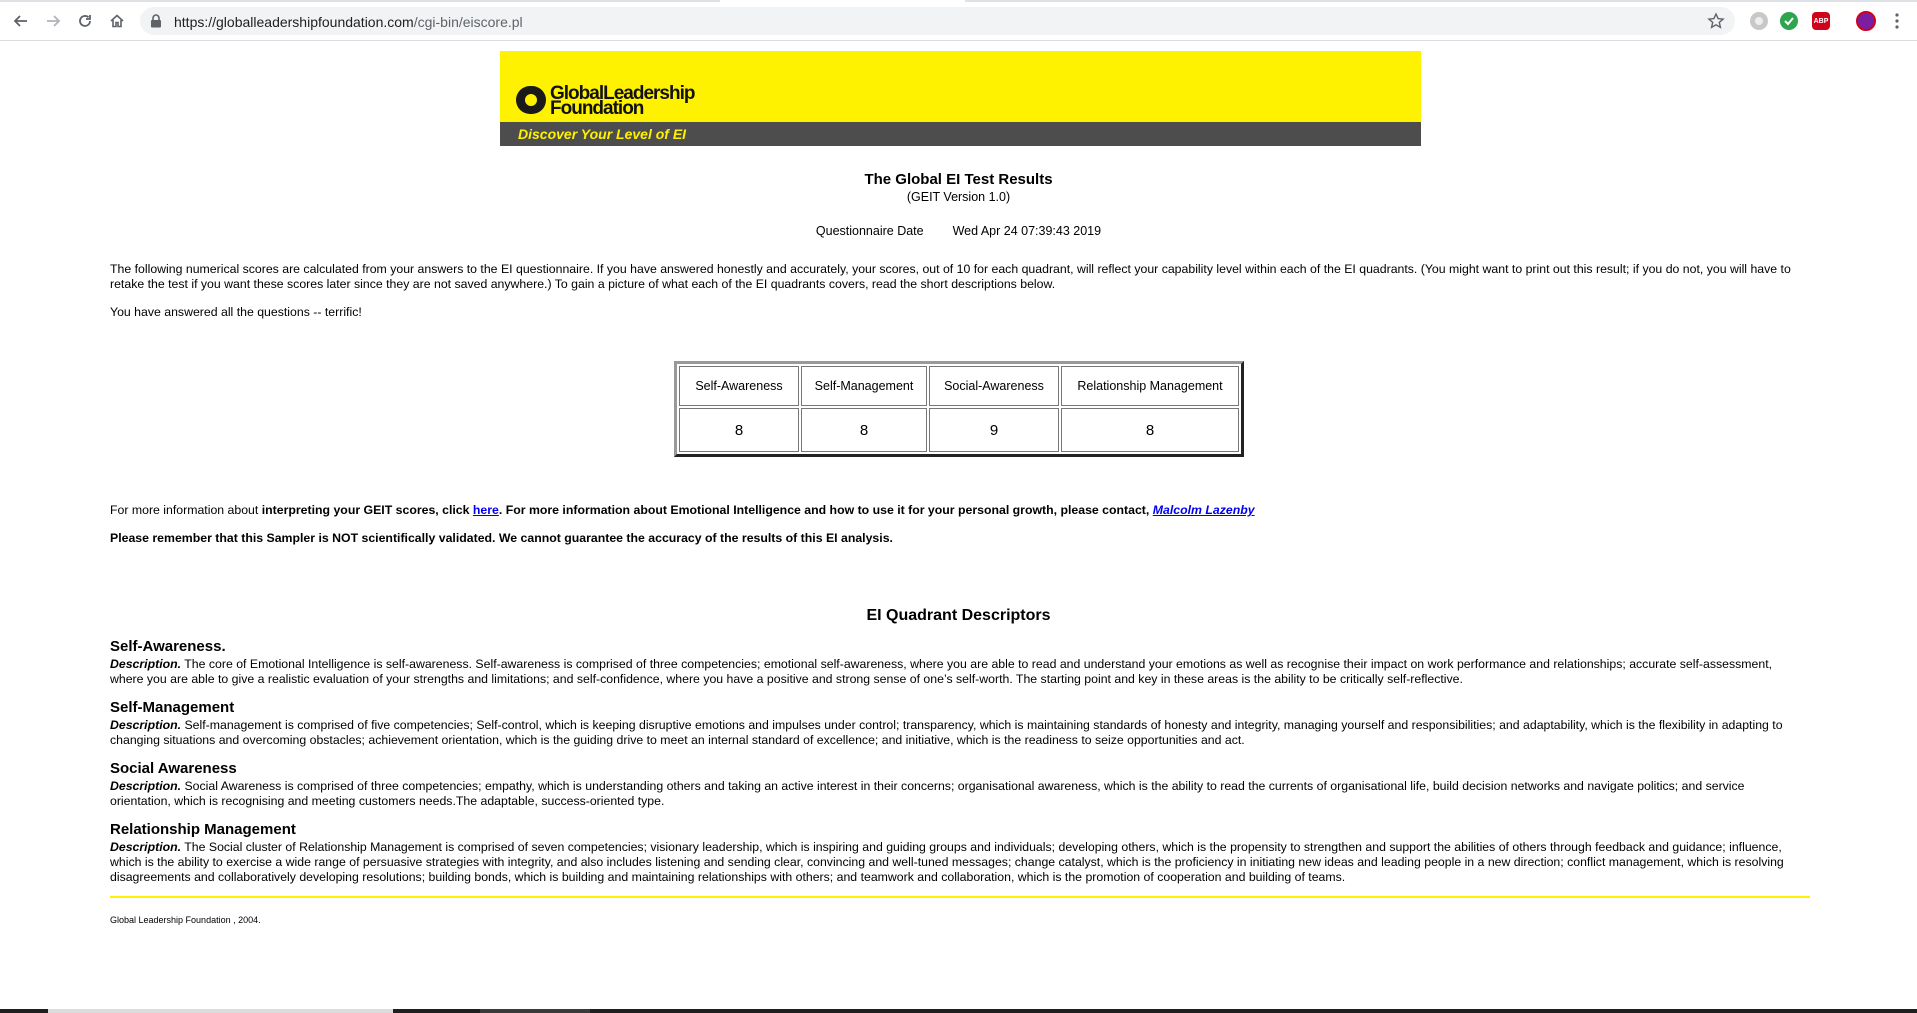  I want to click on header-self-awareness: Self-Awareness, so click(739, 386).